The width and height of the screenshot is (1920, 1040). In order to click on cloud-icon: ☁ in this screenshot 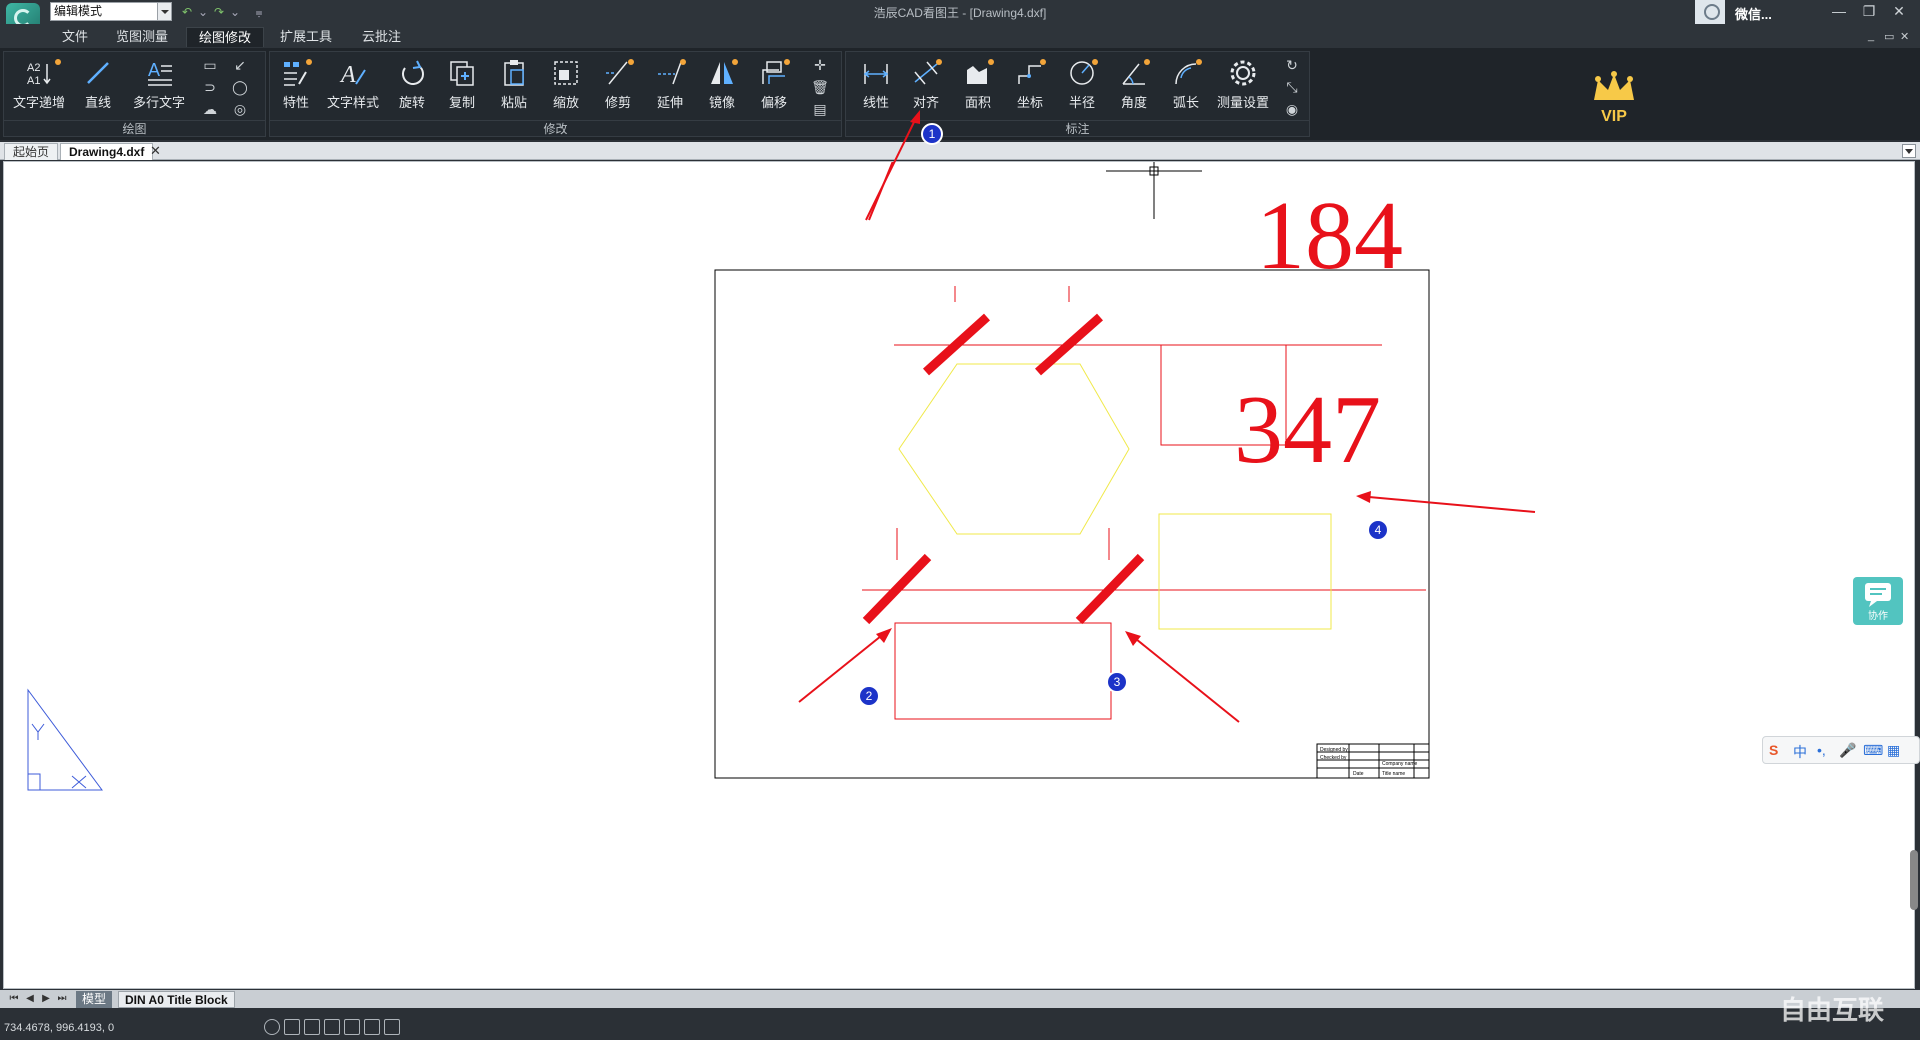, I will do `click(210, 109)`.